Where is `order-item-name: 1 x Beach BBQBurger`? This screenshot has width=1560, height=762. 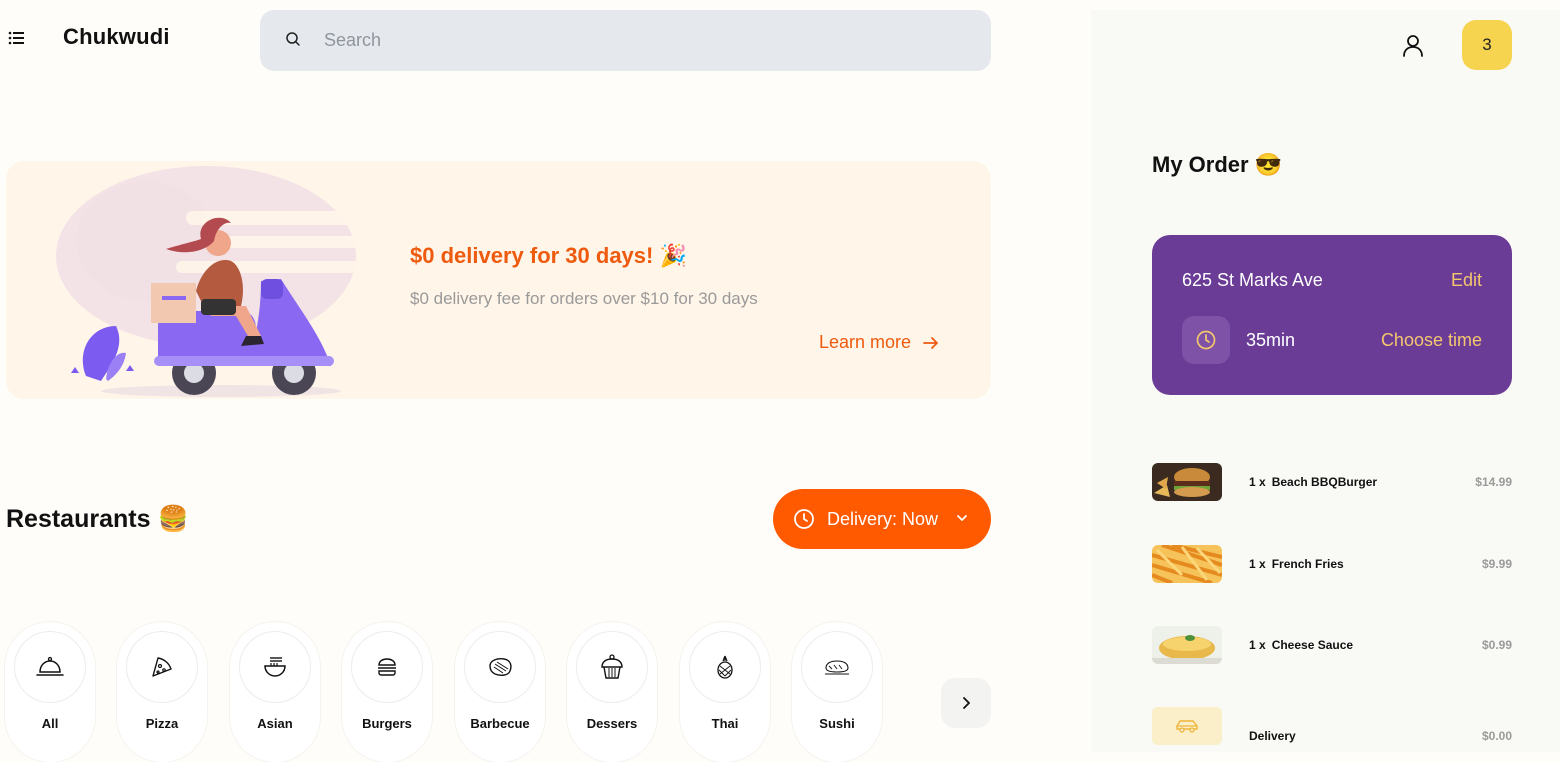
order-item-name: 1 x Beach BBQBurger is located at coordinates (1313, 482).